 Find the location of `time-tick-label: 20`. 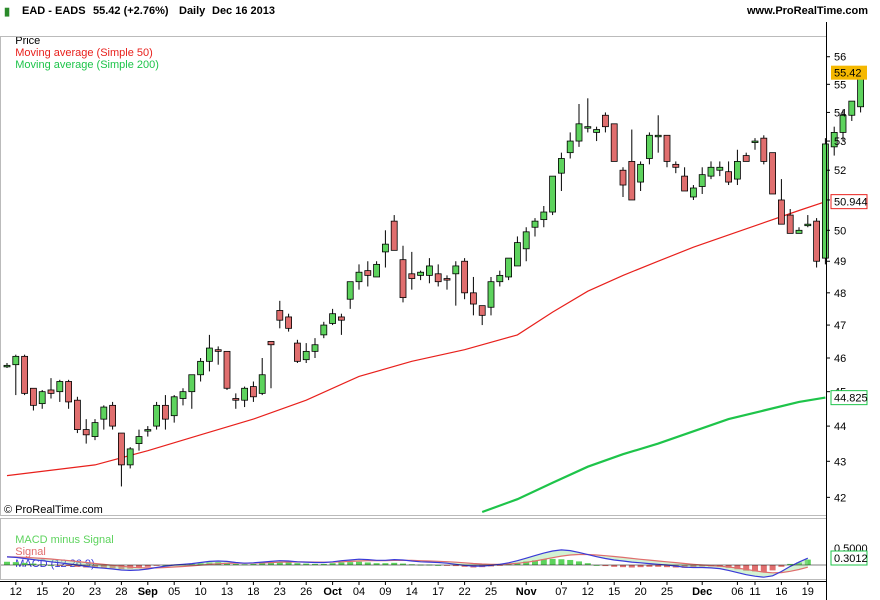

time-tick-label: 20 is located at coordinates (640, 592).